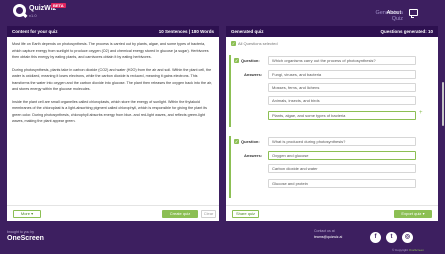 This screenshot has width=445, height=254. Describe the element at coordinates (35, 31) in the screenshot. I see `content-panel-title: Content for your quiz` at that location.